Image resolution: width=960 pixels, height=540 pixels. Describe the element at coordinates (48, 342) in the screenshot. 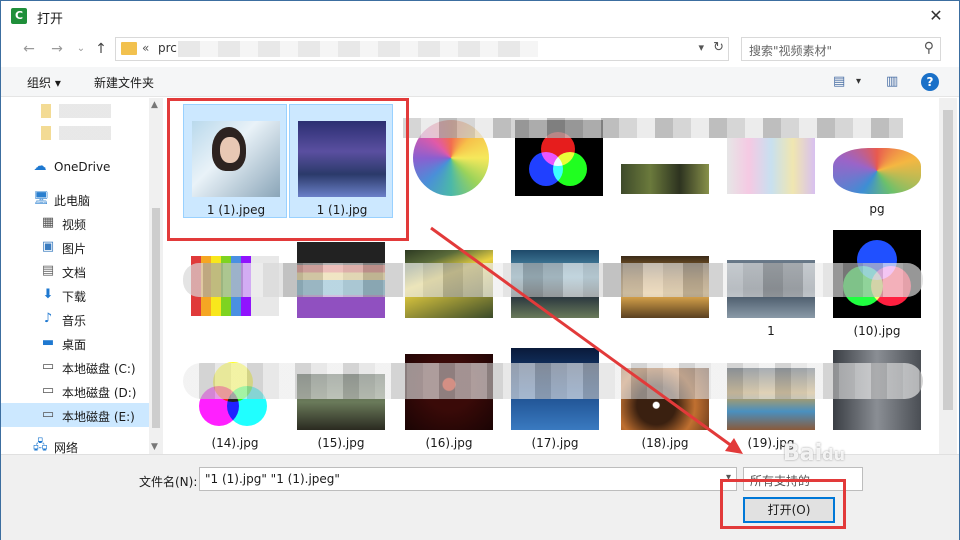

I see `desktop-icon: ▬` at that location.